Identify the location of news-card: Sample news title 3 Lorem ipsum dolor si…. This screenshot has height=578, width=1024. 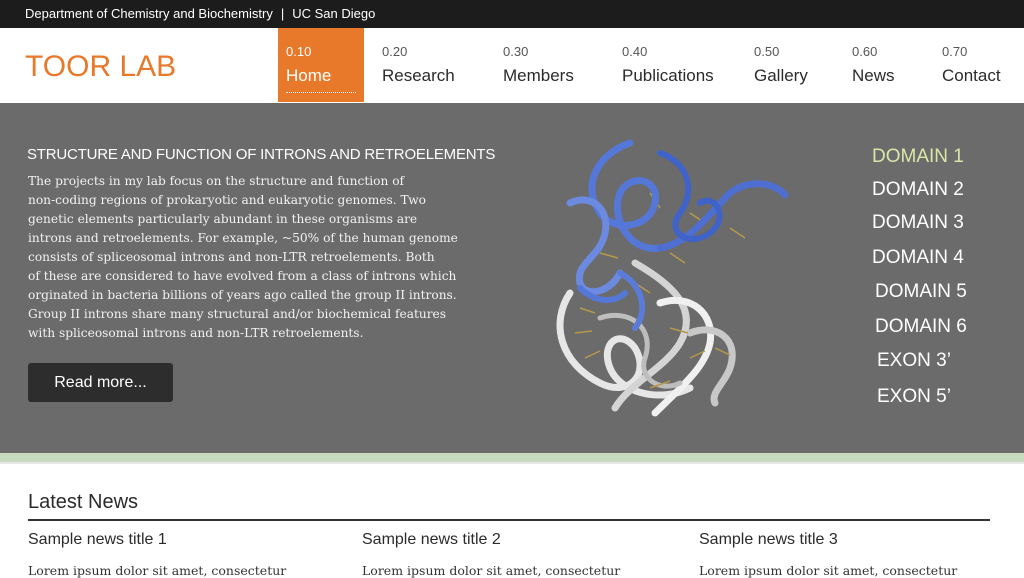
(849, 554).